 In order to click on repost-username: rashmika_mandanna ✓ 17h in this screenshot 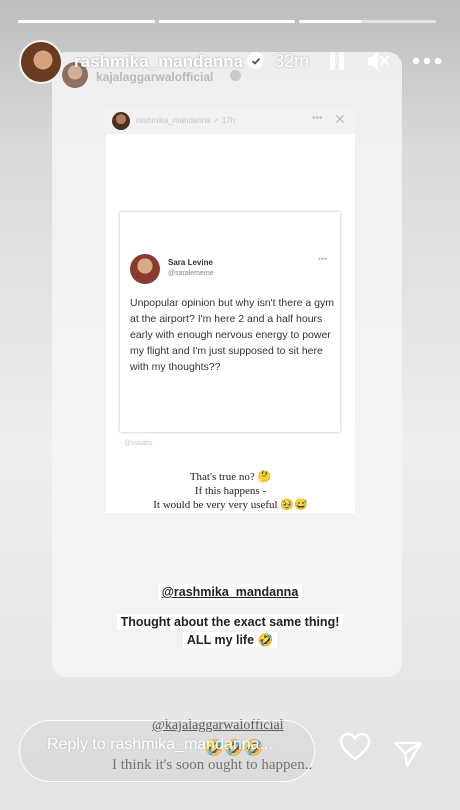, I will do `click(186, 120)`.